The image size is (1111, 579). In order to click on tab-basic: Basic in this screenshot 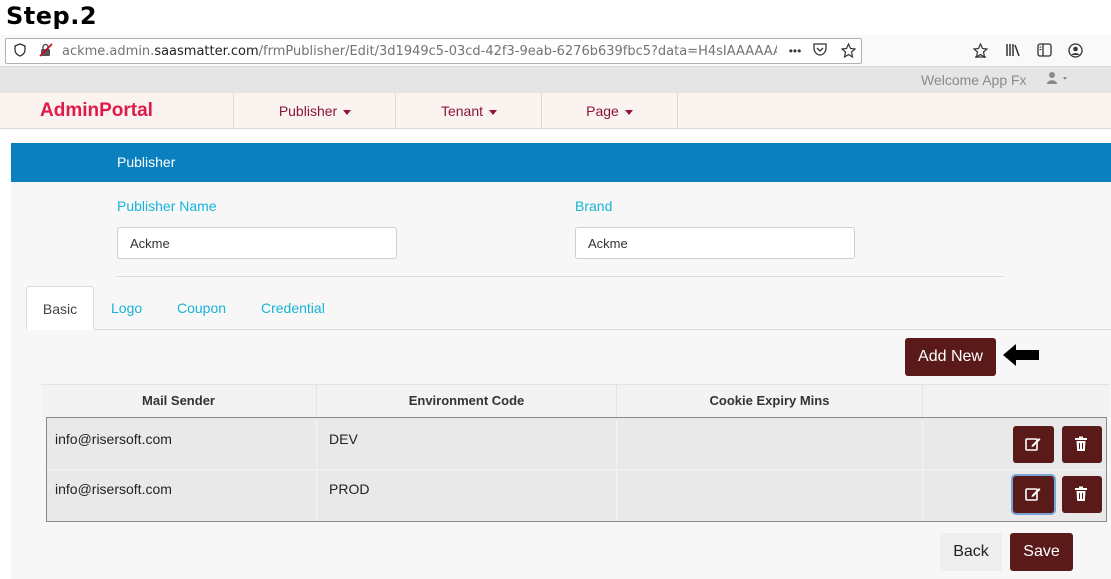, I will do `click(60, 308)`.